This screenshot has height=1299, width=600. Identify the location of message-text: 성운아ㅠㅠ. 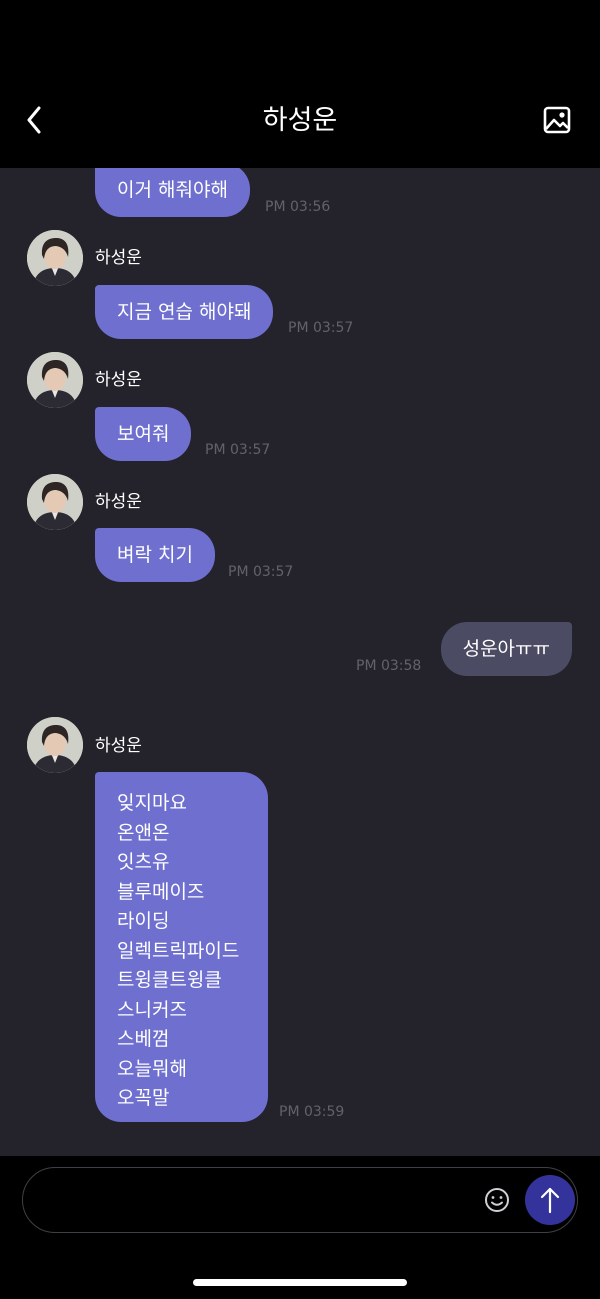
(506, 649).